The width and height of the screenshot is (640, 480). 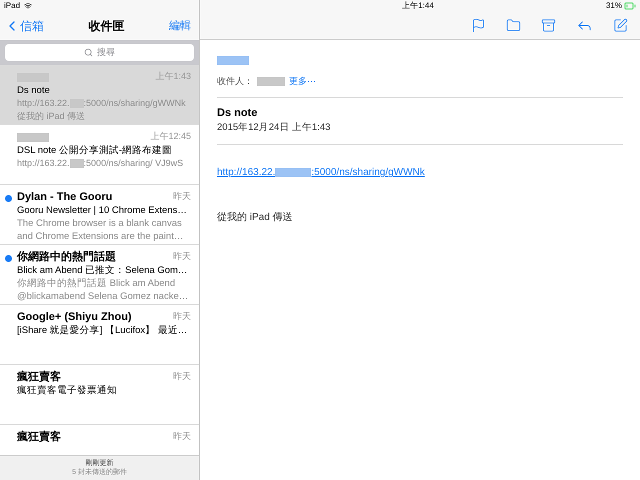 What do you see at coordinates (106, 52) in the screenshot?
I see `search-placeholder: 搜尋` at bounding box center [106, 52].